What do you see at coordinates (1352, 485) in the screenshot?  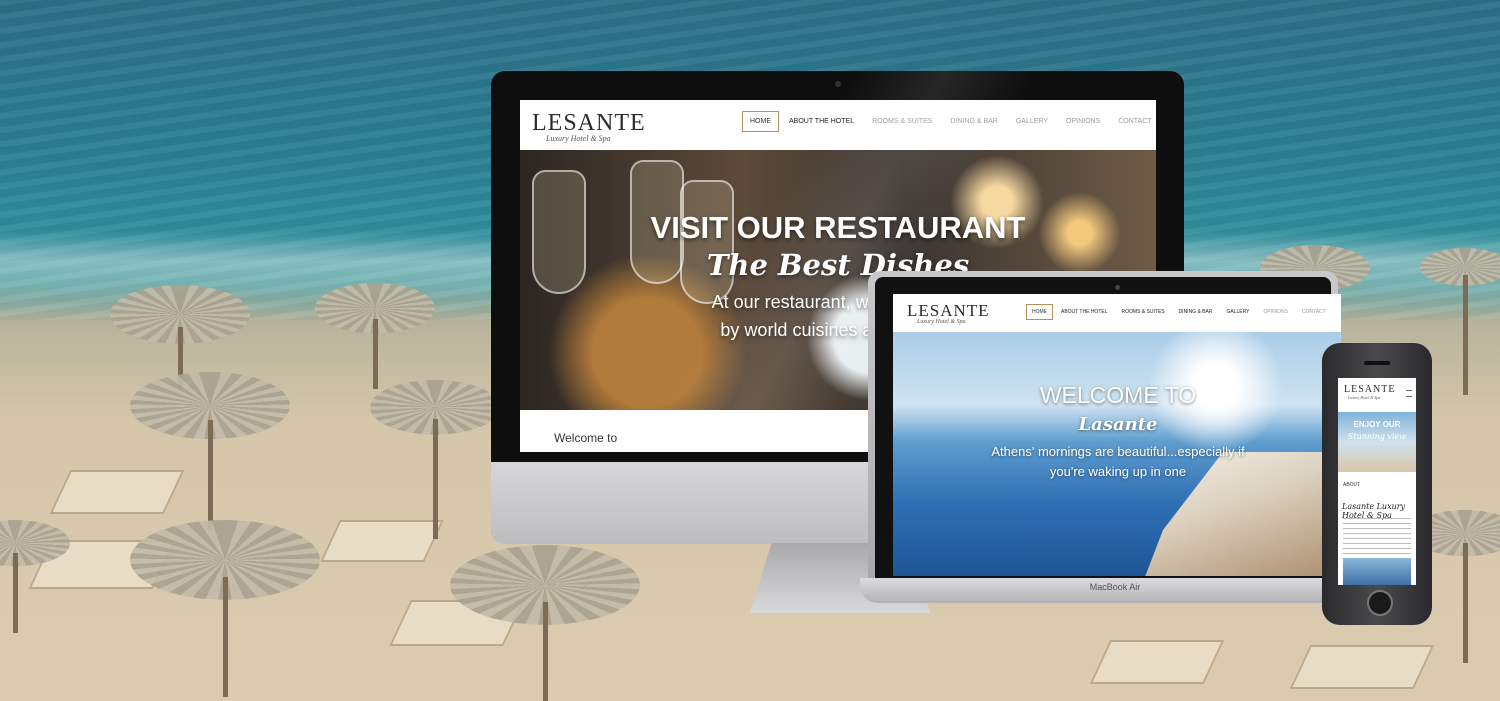 I see `about-label: ABOUT` at bounding box center [1352, 485].